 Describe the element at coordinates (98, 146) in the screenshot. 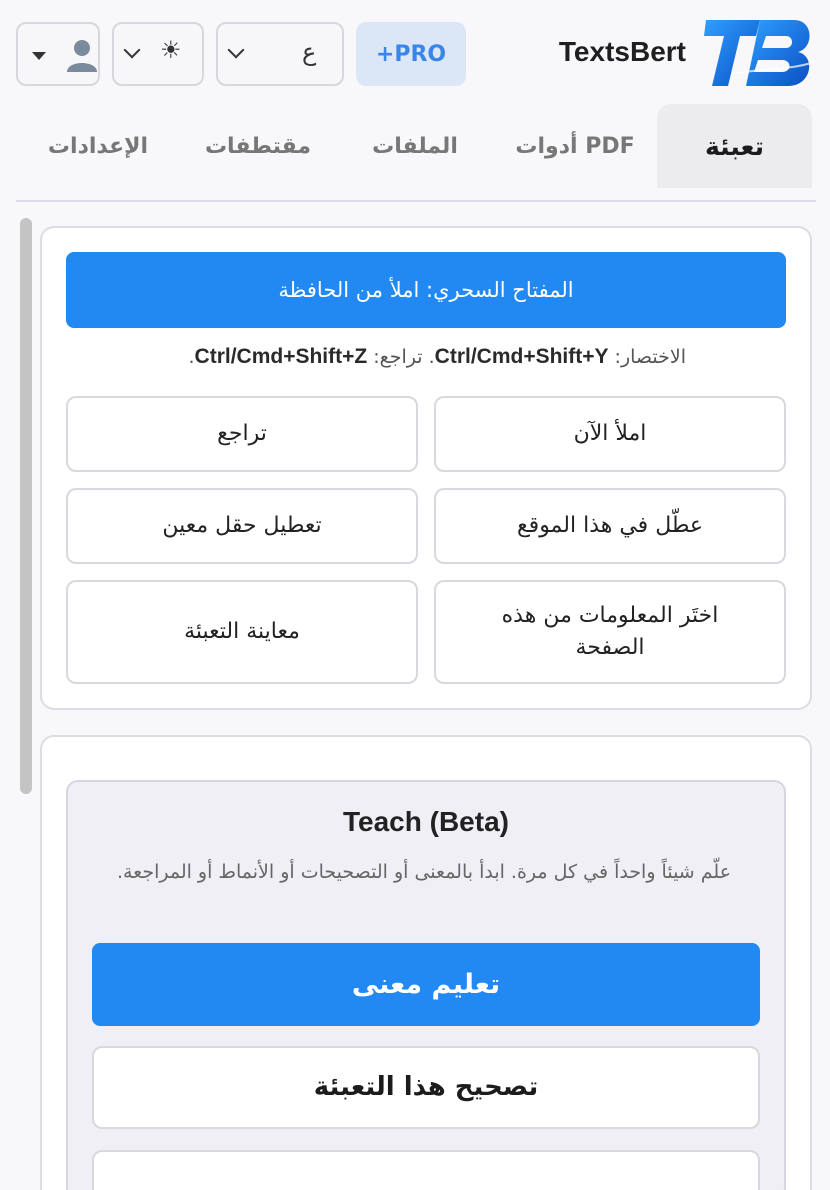

I see `tab-settings: الإعدادات` at that location.